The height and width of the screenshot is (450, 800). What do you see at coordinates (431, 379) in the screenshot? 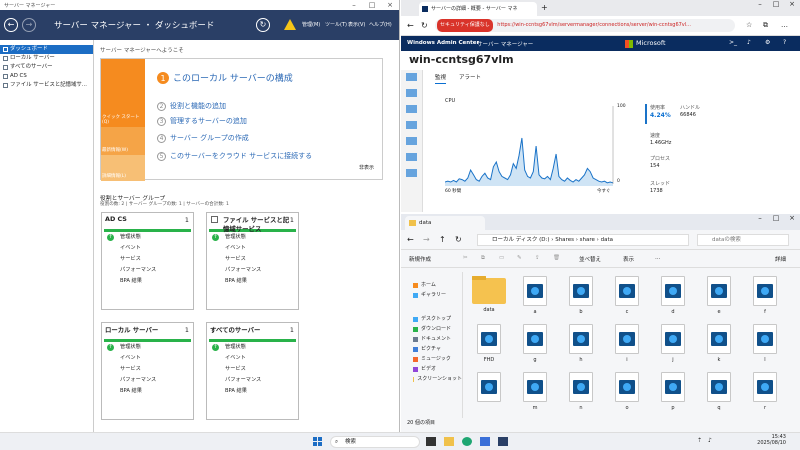
I see `nav-item-screenshots: スクリーンショット` at bounding box center [431, 379].